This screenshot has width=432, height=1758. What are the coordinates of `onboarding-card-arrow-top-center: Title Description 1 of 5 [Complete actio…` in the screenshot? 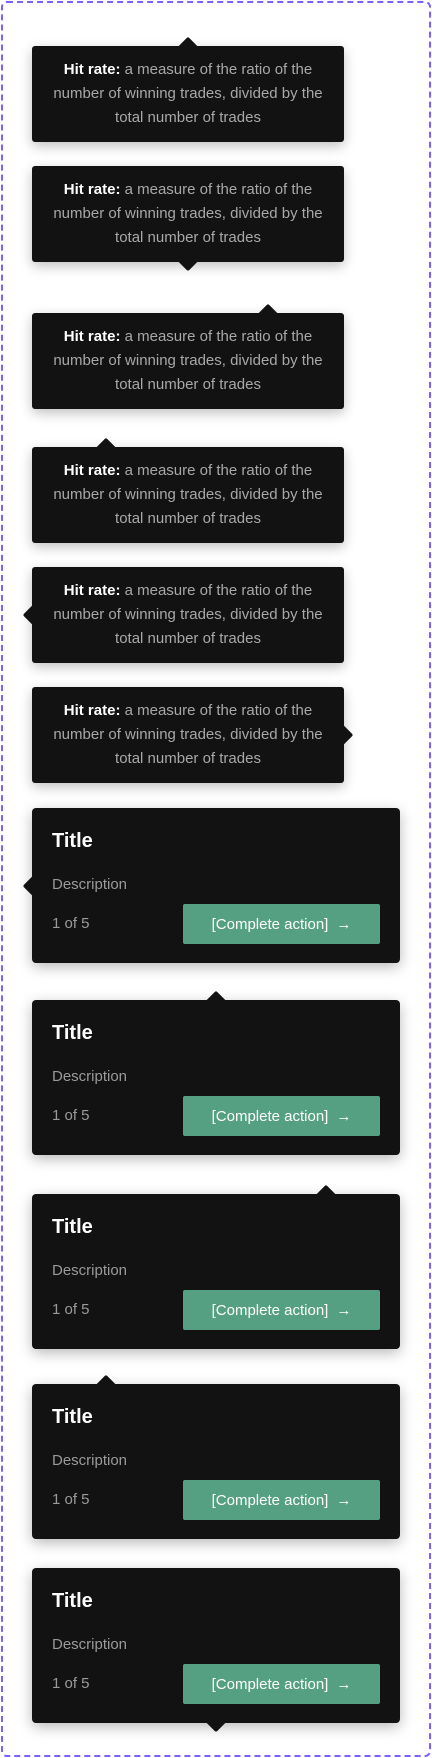 It's located at (216, 1072).